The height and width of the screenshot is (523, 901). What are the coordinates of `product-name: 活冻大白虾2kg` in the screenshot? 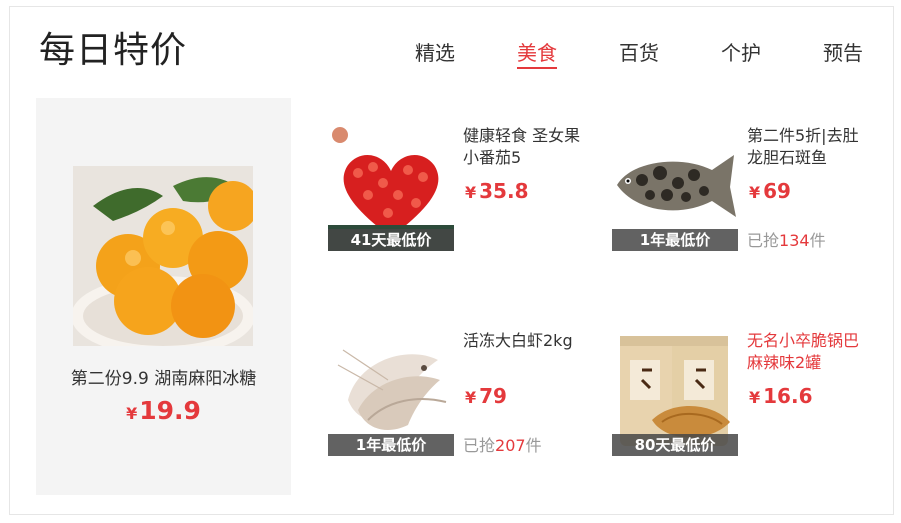 It's located at (523, 352).